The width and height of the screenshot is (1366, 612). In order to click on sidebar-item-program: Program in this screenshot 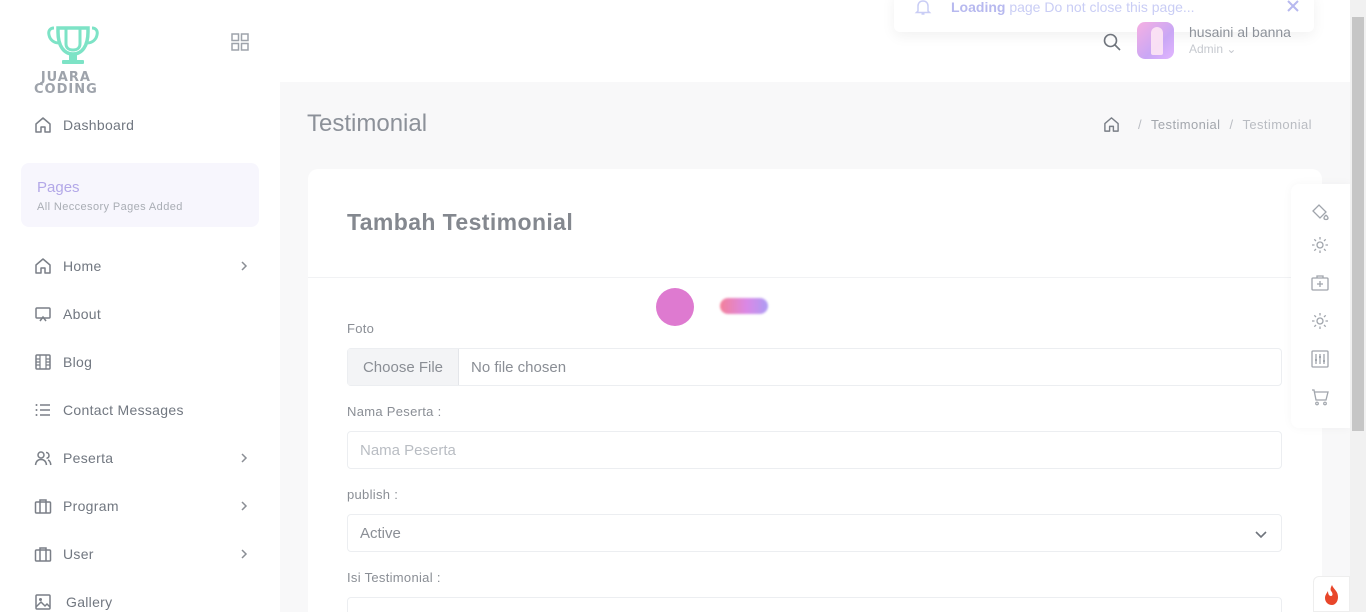, I will do `click(144, 506)`.